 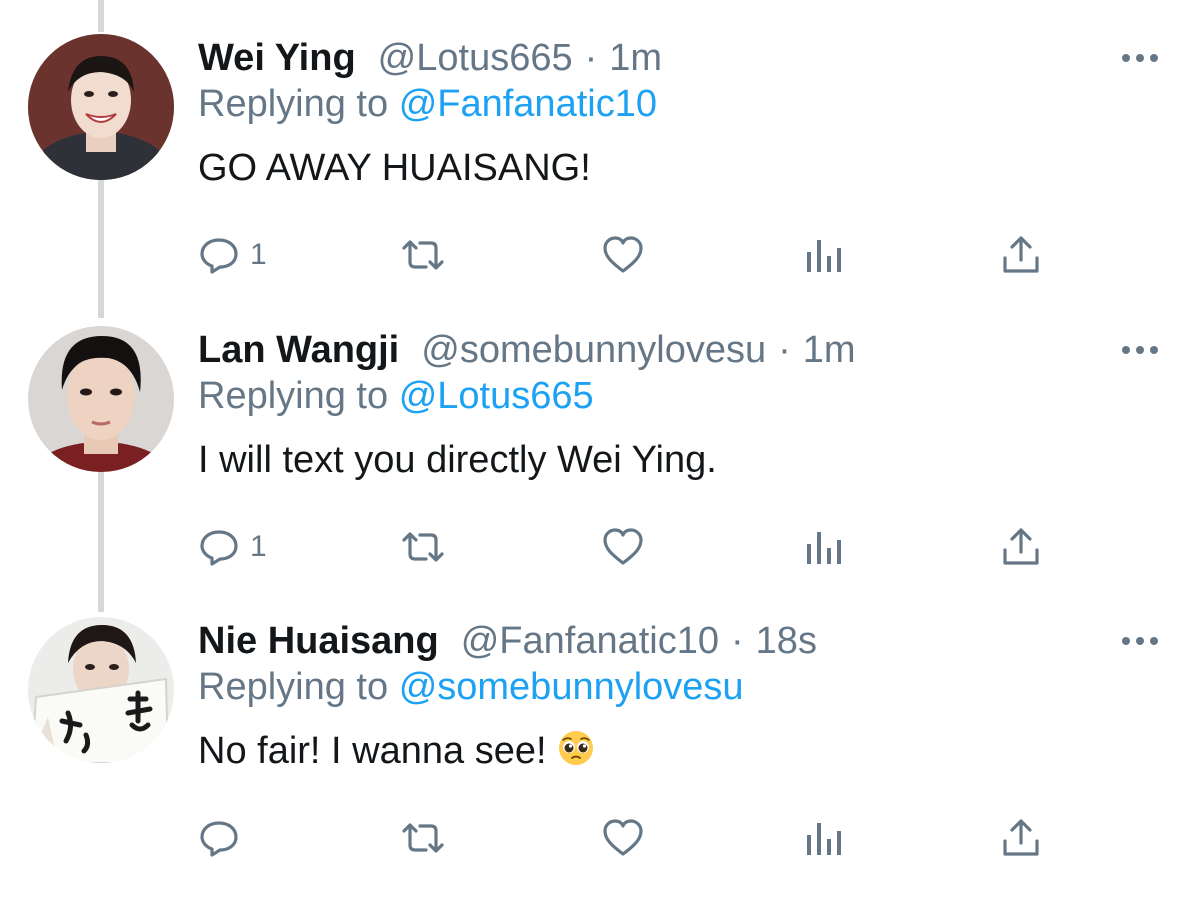 I want to click on display-name: Wei Ying, so click(x=277, y=58).